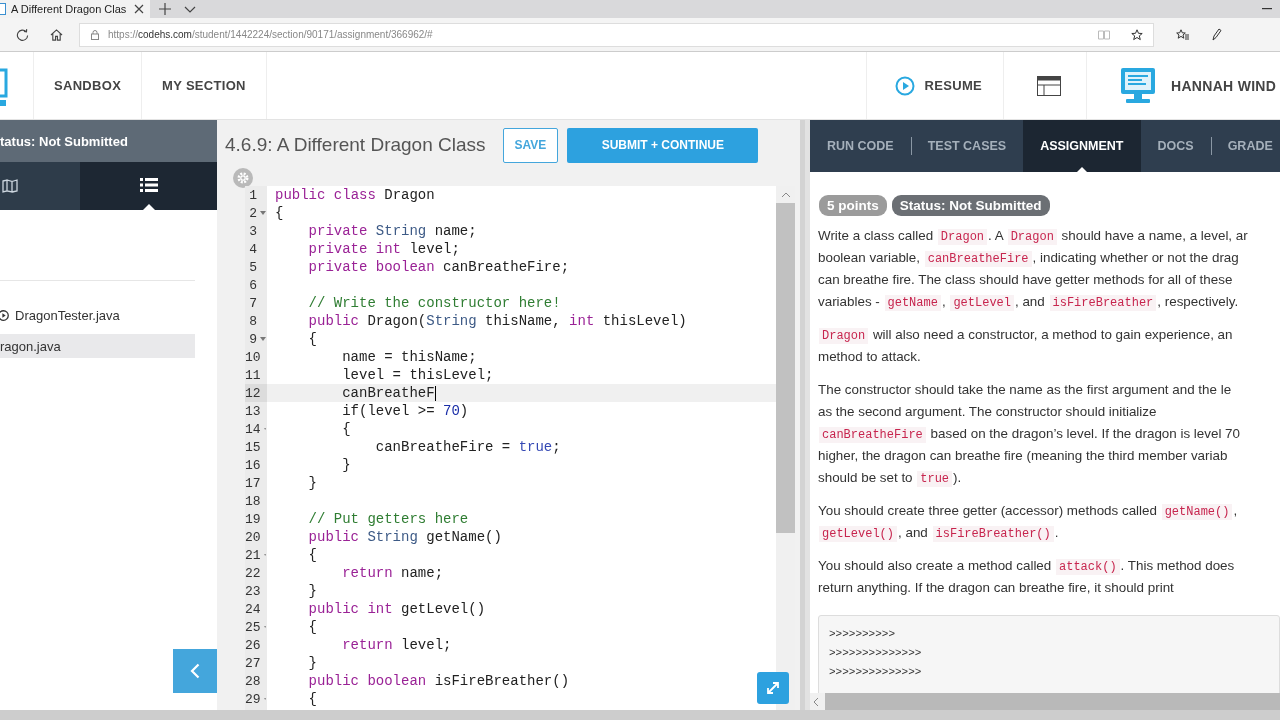  Describe the element at coordinates (383, 249) in the screenshot. I see `code-line: private int level;` at that location.